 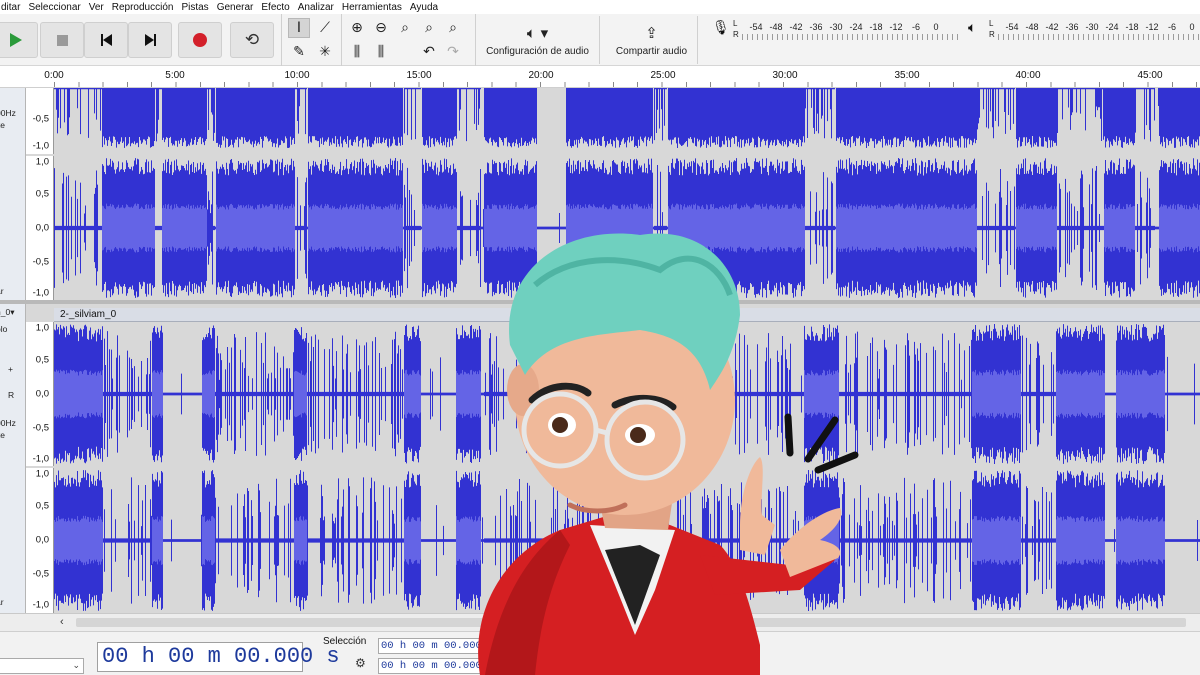 I want to click on track-separator, so click(x=600, y=302).